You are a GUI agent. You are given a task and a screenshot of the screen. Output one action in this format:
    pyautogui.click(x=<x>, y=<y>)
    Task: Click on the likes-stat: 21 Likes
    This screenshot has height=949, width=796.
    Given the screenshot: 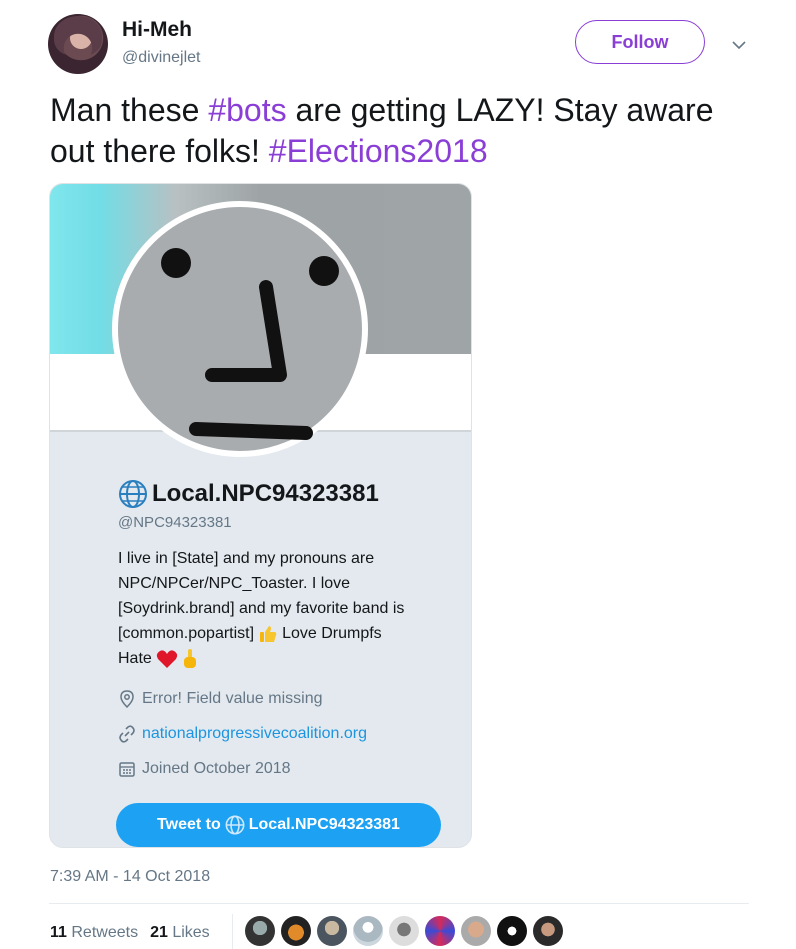 What is the action you would take?
    pyautogui.click(x=180, y=933)
    